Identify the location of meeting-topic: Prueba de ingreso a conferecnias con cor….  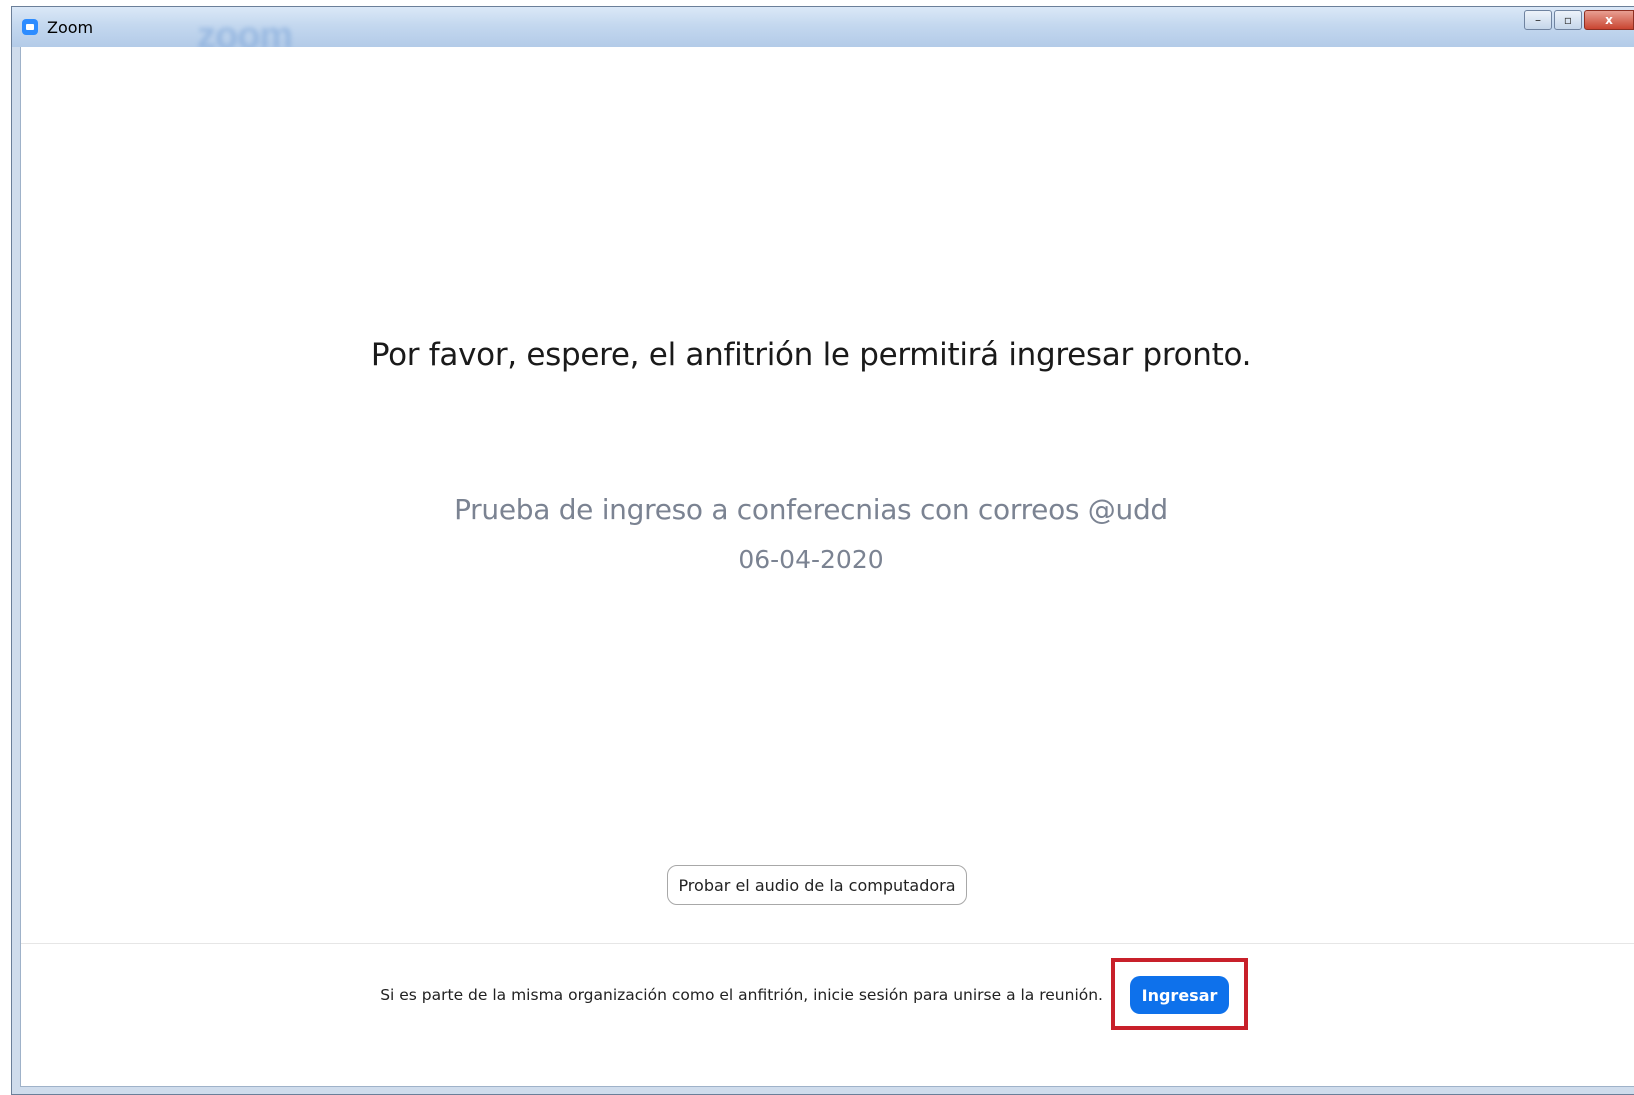
(811, 509).